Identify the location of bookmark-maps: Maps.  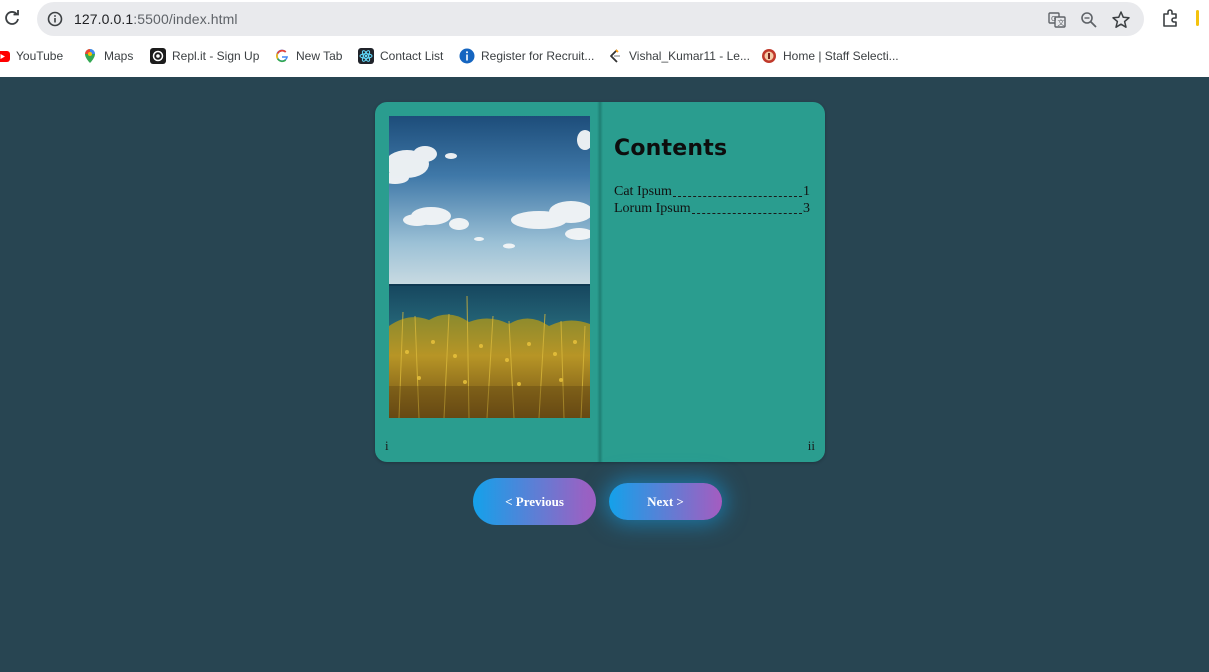
(107, 56).